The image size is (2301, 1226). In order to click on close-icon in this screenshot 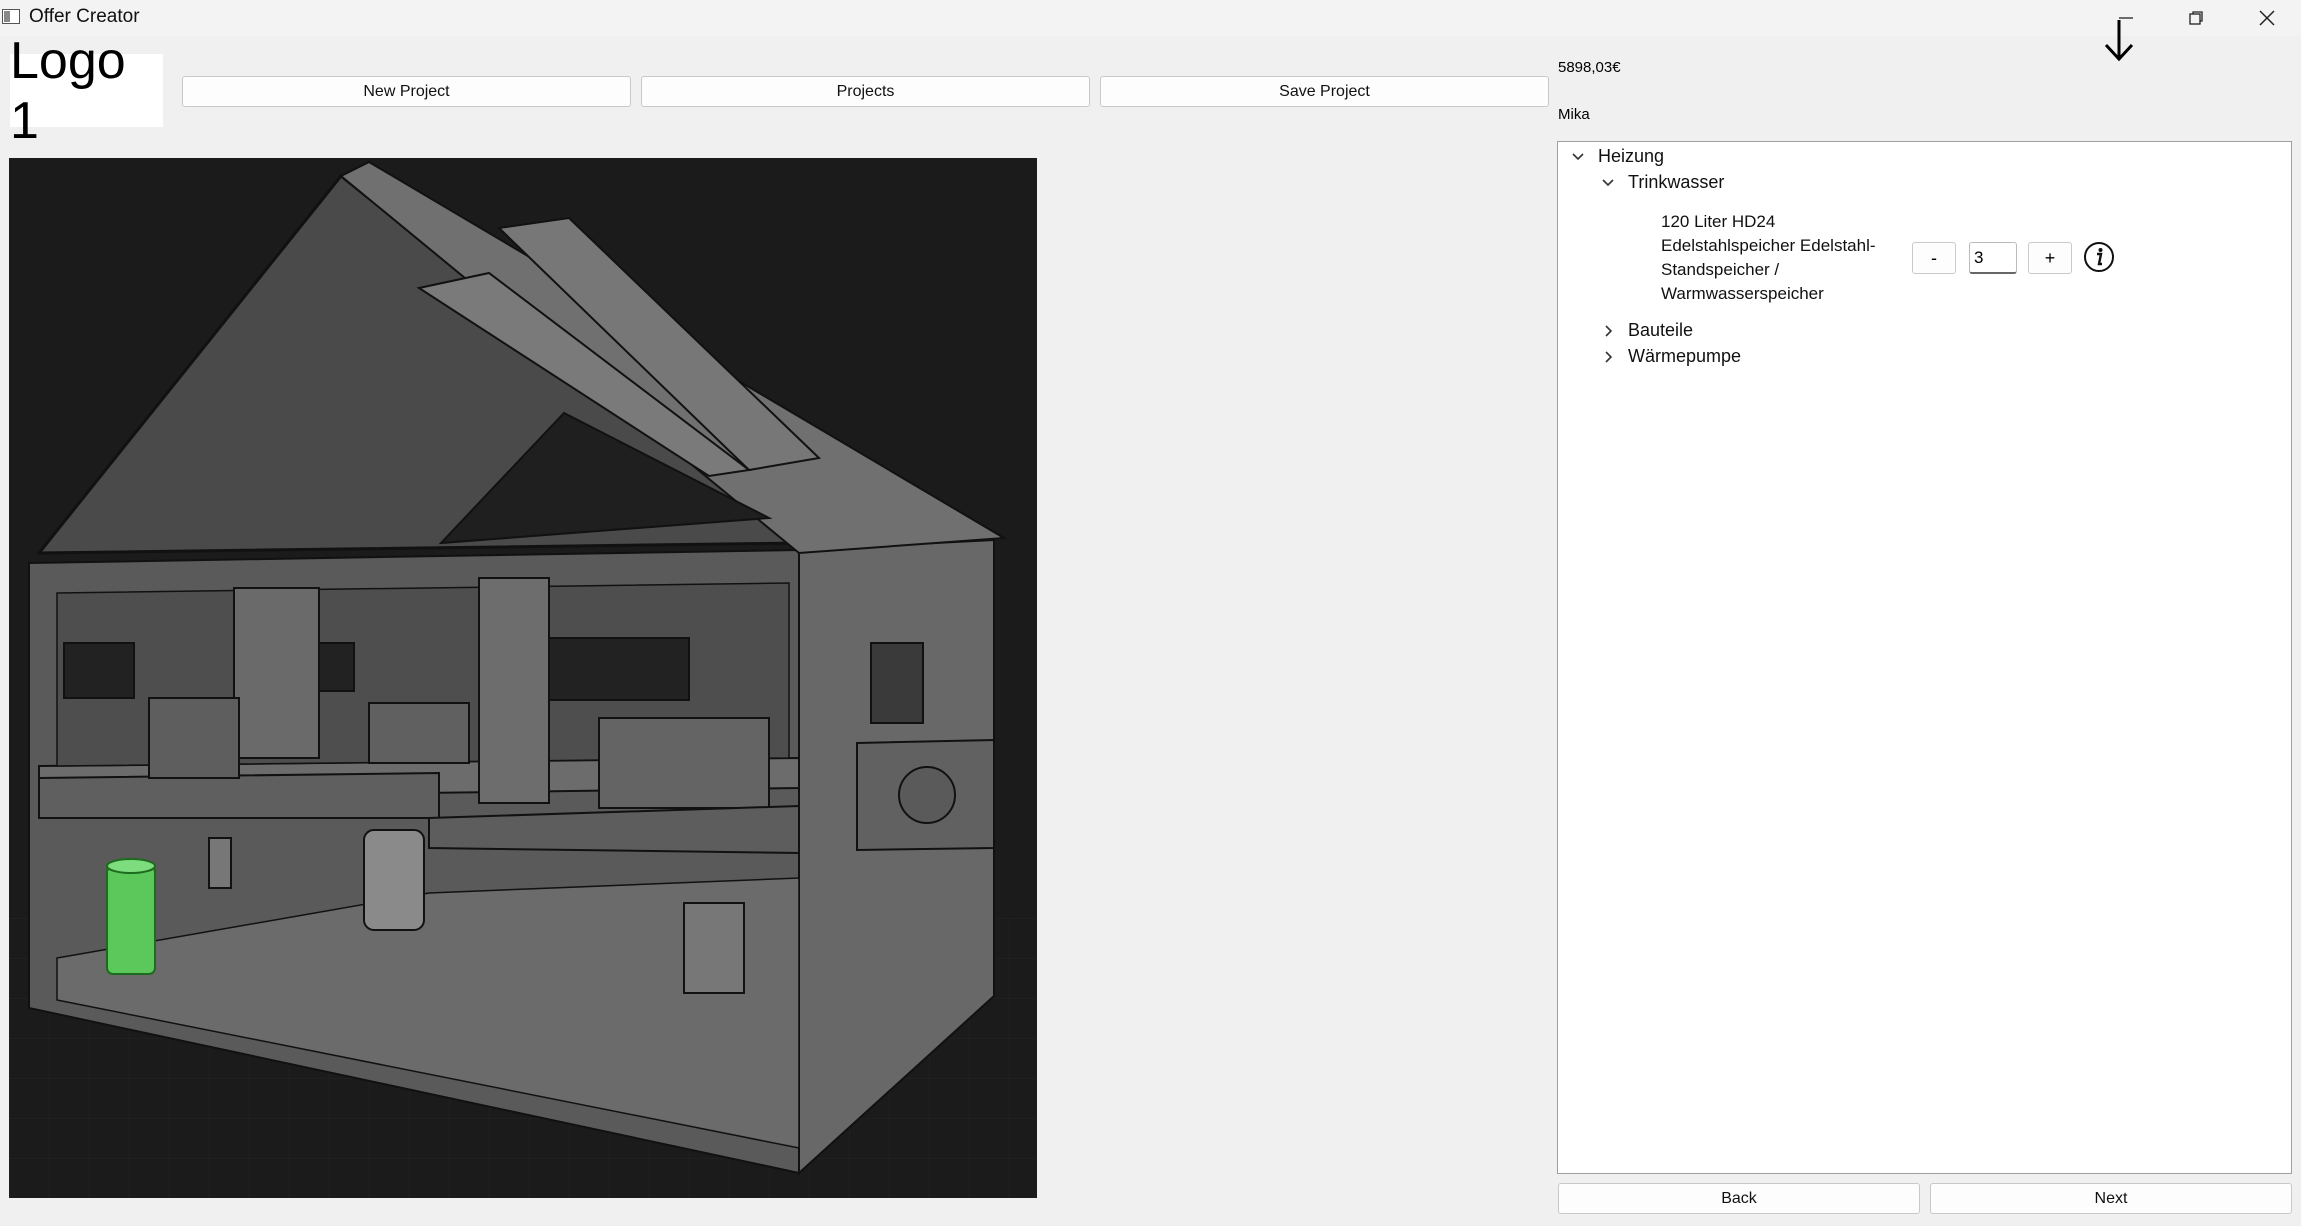, I will do `click(2267, 18)`.